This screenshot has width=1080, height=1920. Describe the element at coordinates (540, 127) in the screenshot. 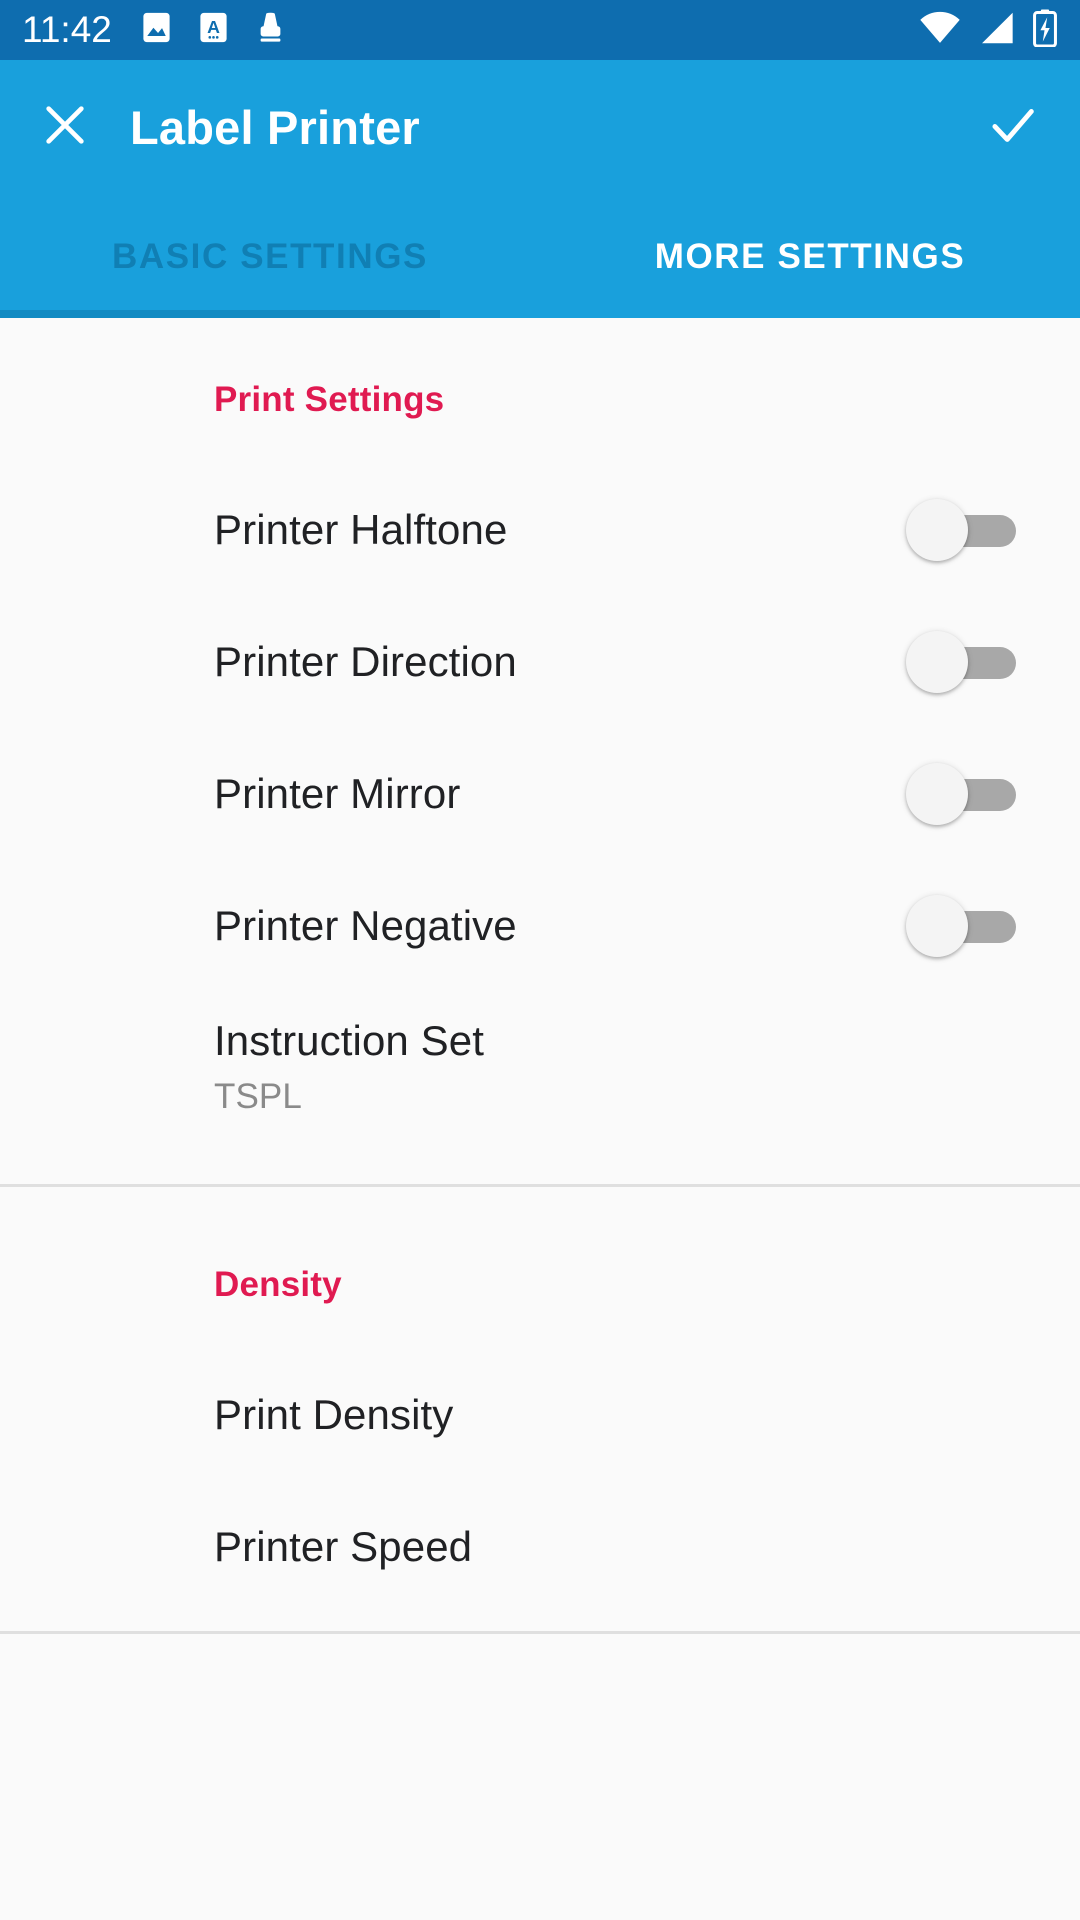

I see `app-bar: Label Printer` at that location.